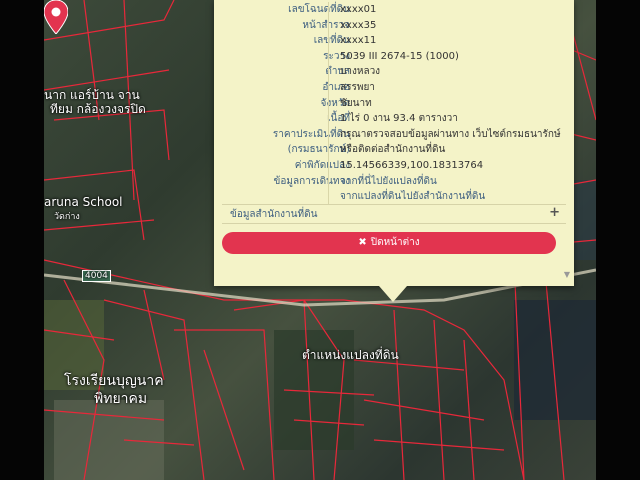 The height and width of the screenshot is (480, 640). I want to click on info-row-value: สรรพยา, so click(357, 87).